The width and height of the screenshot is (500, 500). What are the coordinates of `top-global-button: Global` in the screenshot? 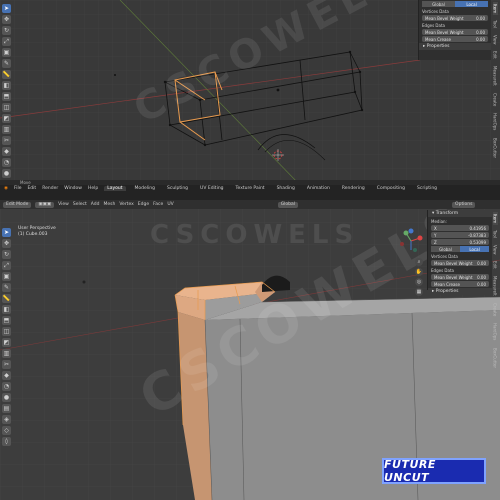 It's located at (438, 4).